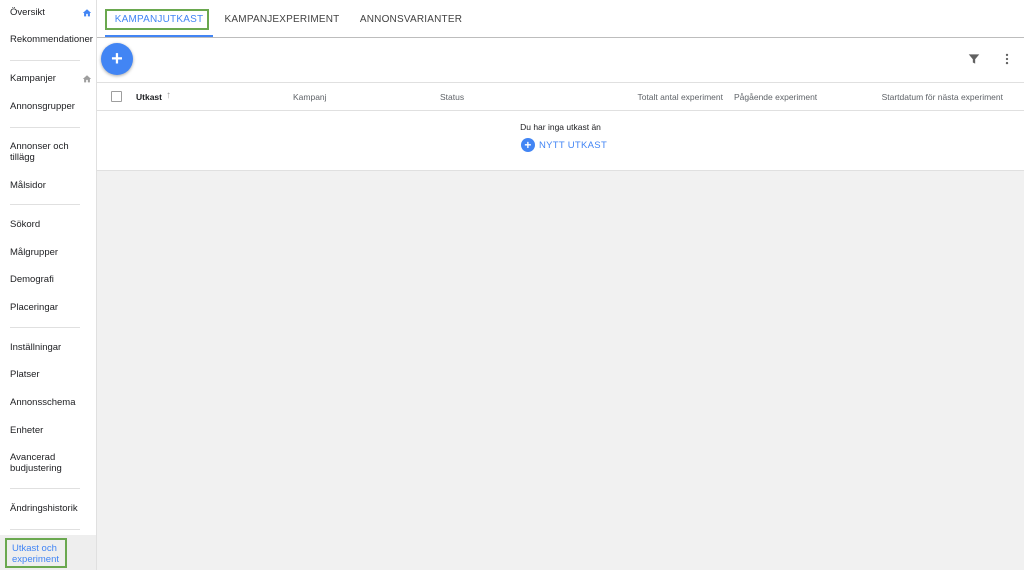 This screenshot has width=1024, height=570. I want to click on sidebar-item-label: Avancerad, so click(33, 457).